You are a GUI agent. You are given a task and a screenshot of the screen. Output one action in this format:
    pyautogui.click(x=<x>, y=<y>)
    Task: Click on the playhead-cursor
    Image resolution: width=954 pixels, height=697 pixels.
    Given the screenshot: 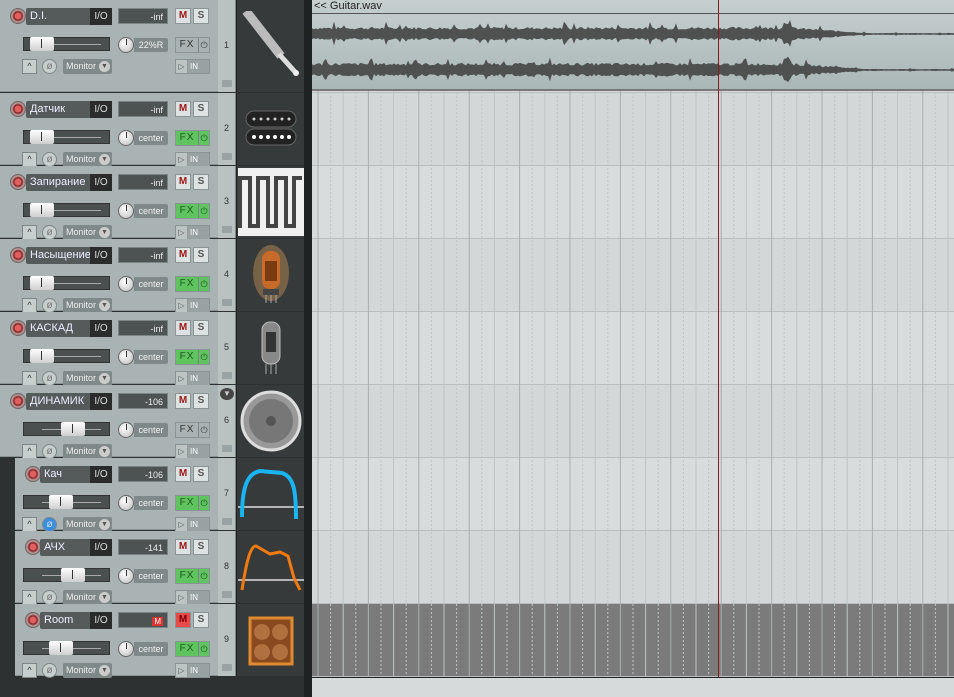 What is the action you would take?
    pyautogui.click(x=718, y=348)
    